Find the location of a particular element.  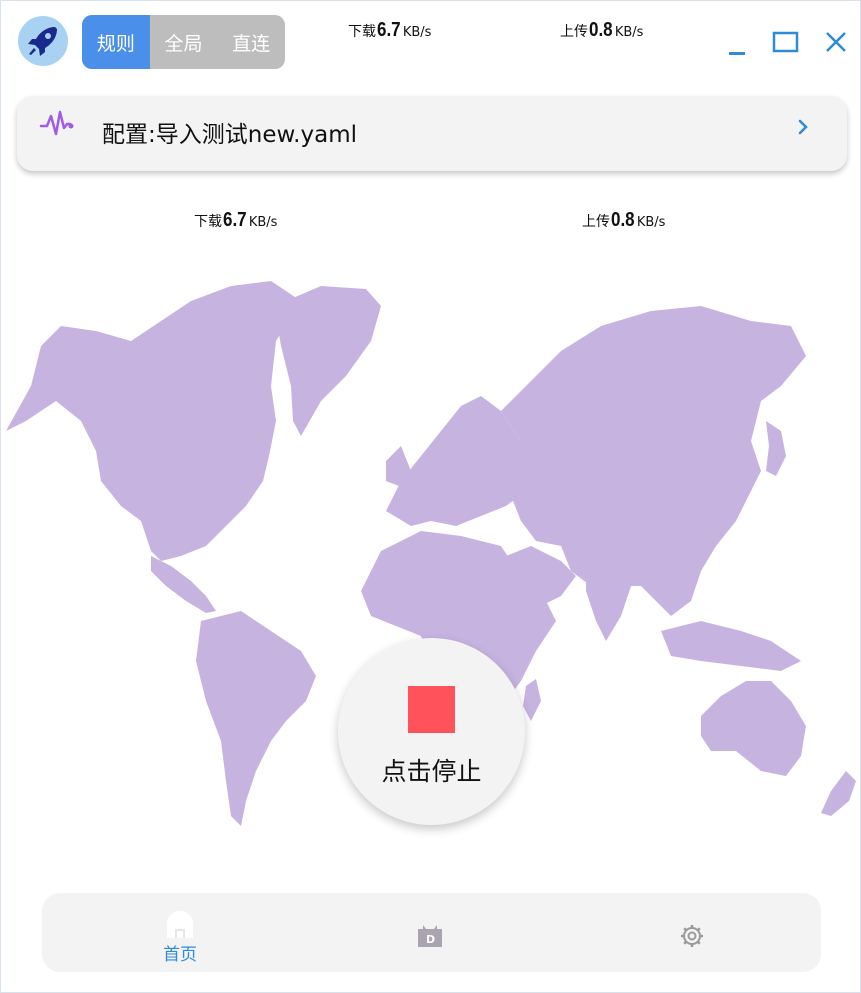

madagascar-shape is located at coordinates (532, 700).